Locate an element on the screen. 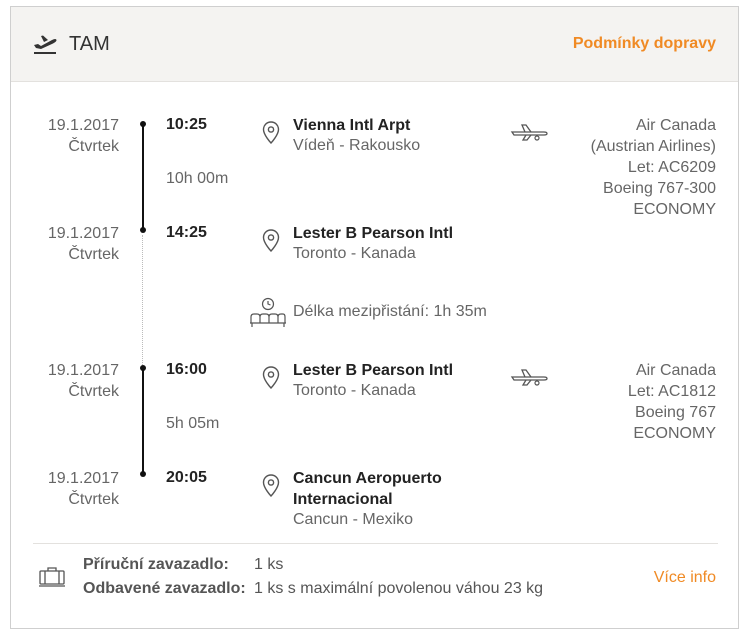 This screenshot has width=748, height=638. carry-on-value: 1 ks is located at coordinates (269, 564).